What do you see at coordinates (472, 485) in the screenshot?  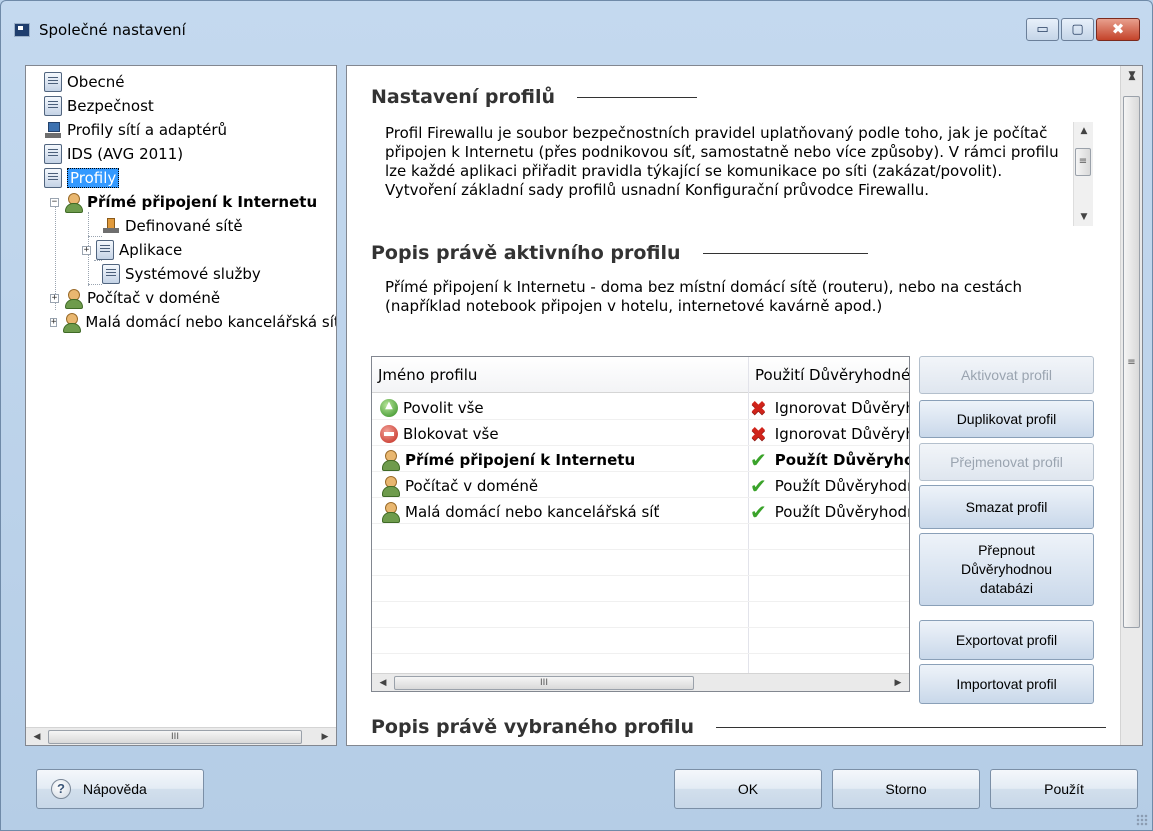 I see `profile-name: Počítač v doméně` at bounding box center [472, 485].